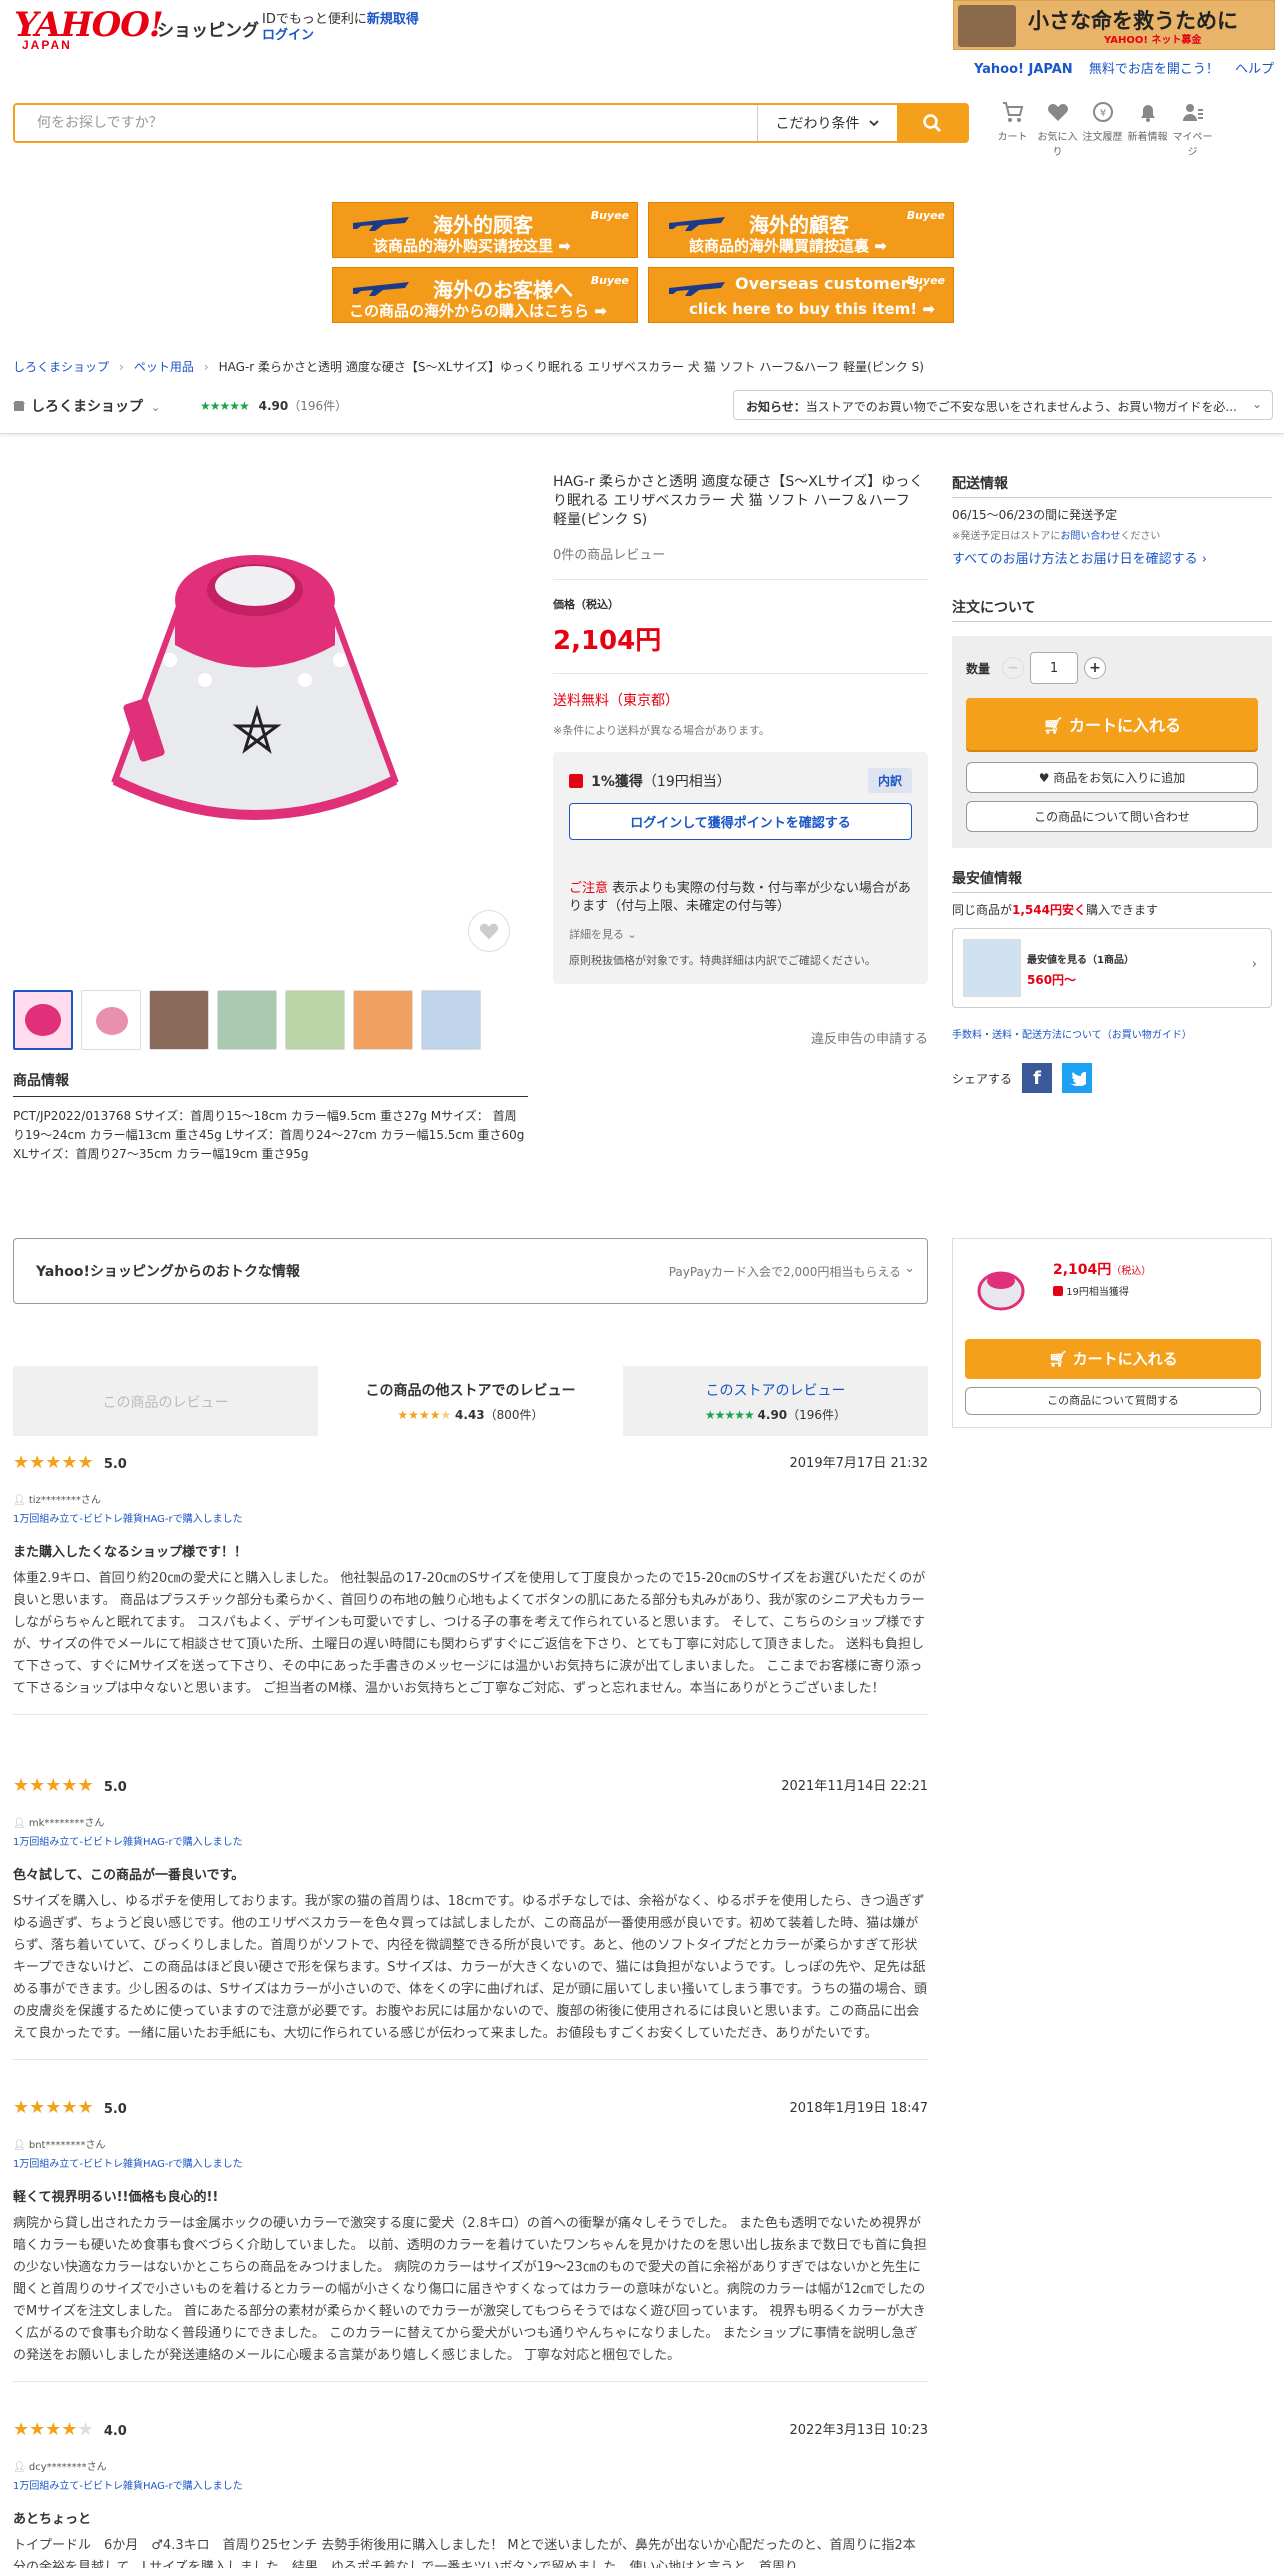  Describe the element at coordinates (1112, 724) in the screenshot. I see `add-to-cart-button: 🛒︎ カートに入れる` at that location.